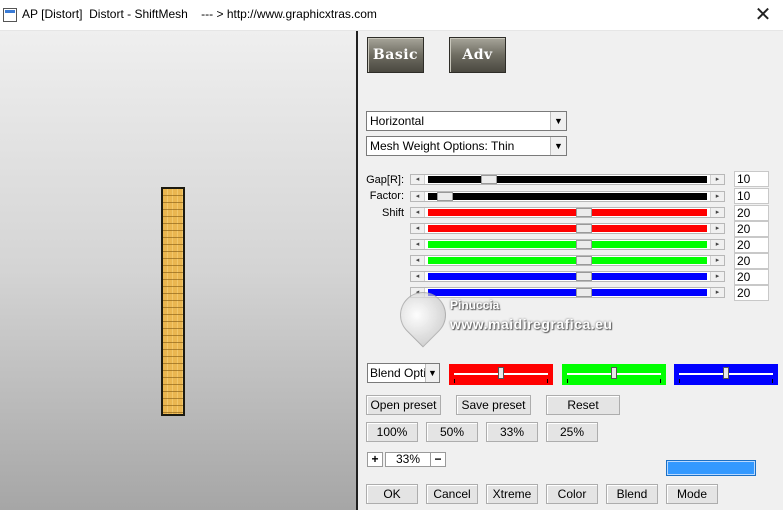  I want to click on ok-button: OK, so click(392, 494).